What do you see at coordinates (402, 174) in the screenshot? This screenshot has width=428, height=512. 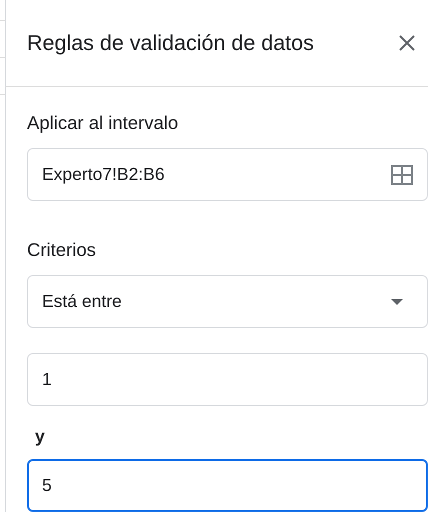 I see `grid-icon` at bounding box center [402, 174].